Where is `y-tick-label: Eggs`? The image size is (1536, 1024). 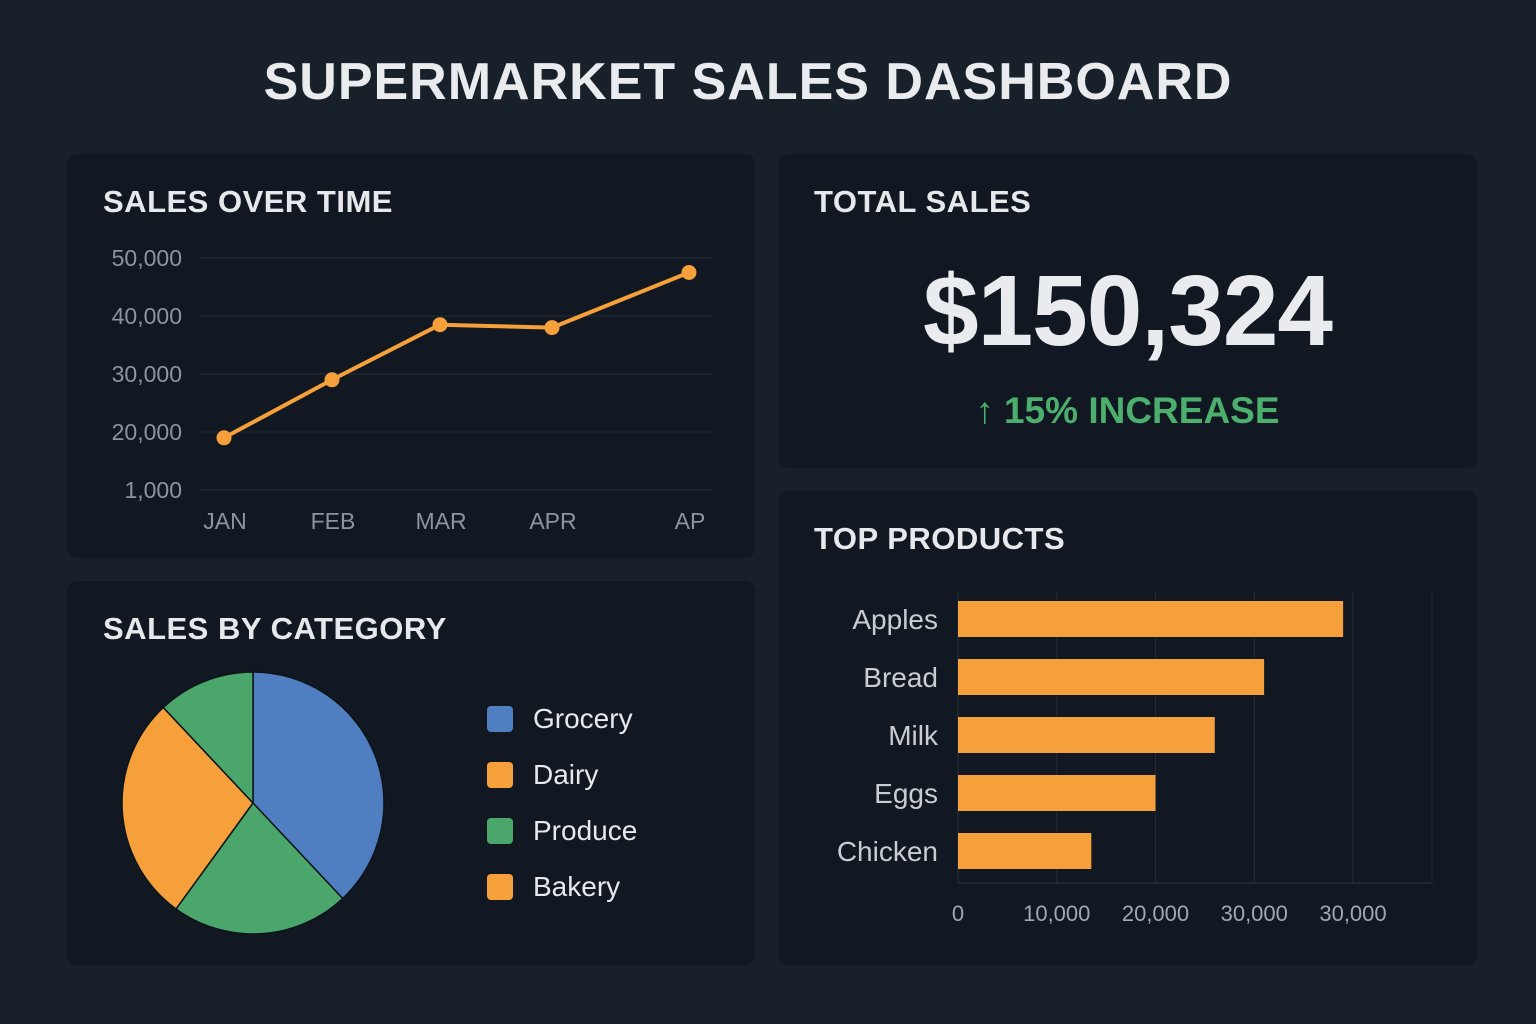
y-tick-label: Eggs is located at coordinates (906, 793).